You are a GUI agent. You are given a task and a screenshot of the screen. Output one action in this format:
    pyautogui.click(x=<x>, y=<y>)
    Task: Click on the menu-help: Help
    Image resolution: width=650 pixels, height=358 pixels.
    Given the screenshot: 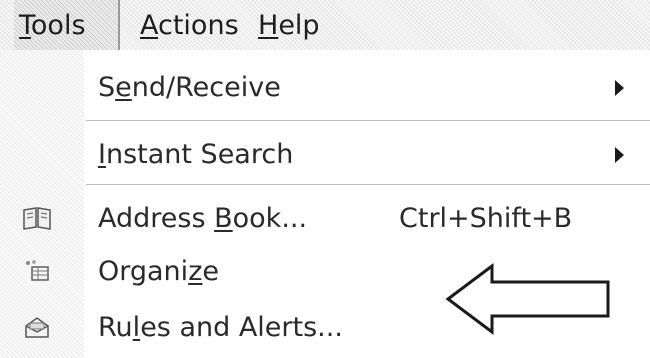 What is the action you would take?
    pyautogui.click(x=289, y=25)
    